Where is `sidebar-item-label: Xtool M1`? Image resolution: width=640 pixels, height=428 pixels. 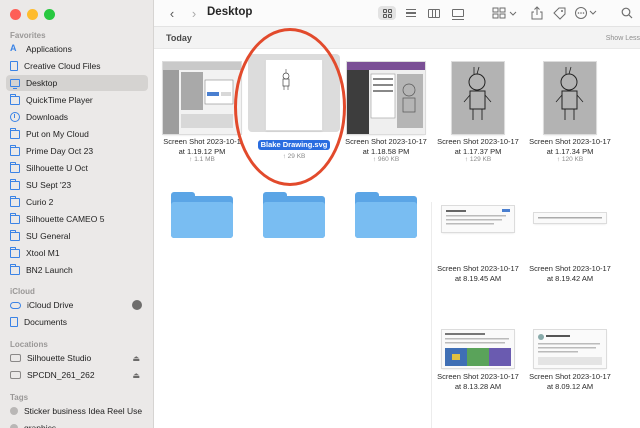
sidebar-item-label: Xtool M1 is located at coordinates (43, 253).